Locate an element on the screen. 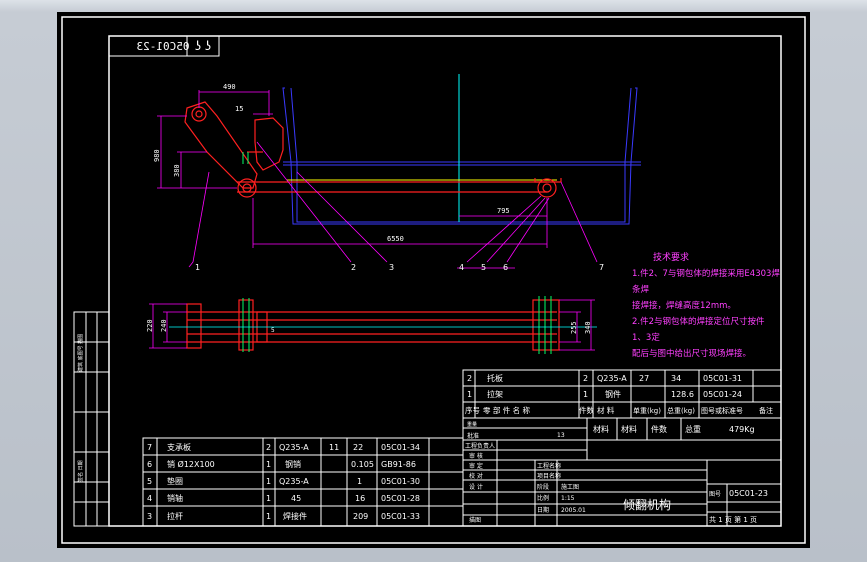 This screenshot has height=562, width=867. dim-15: 15 is located at coordinates (239, 109).